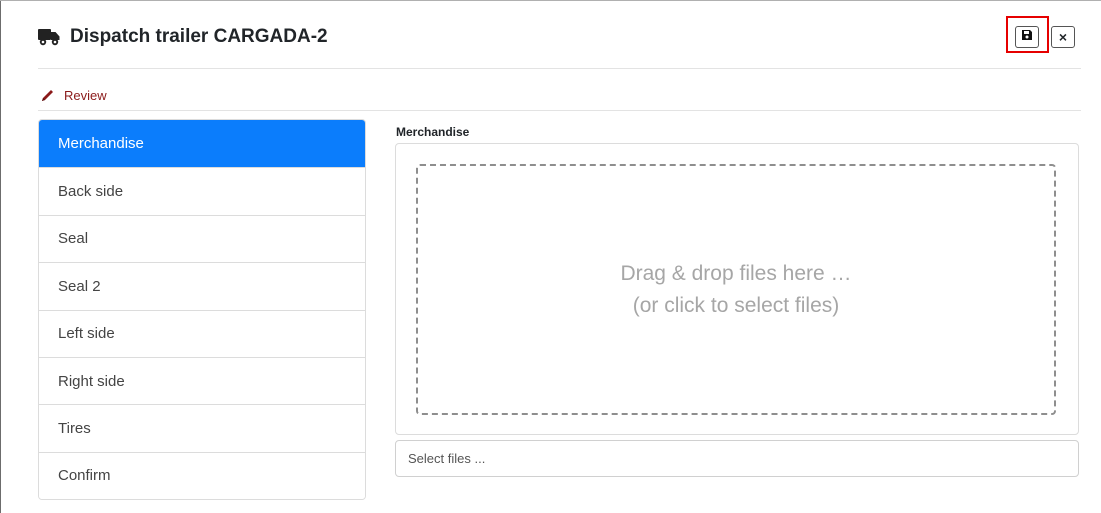 Image resolution: width=1101 pixels, height=513 pixels. Describe the element at coordinates (86, 334) in the screenshot. I see `tab-label: Left side` at that location.